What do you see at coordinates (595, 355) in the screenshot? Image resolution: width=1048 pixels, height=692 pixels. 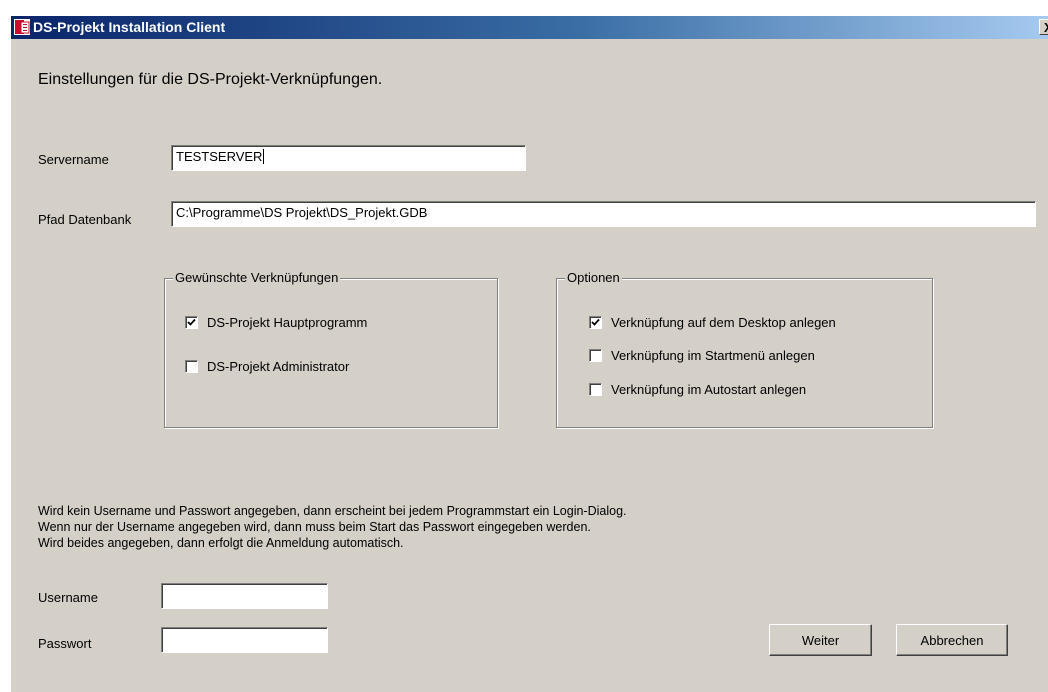 I see `checkbox-startmenu-shortcut-box` at bounding box center [595, 355].